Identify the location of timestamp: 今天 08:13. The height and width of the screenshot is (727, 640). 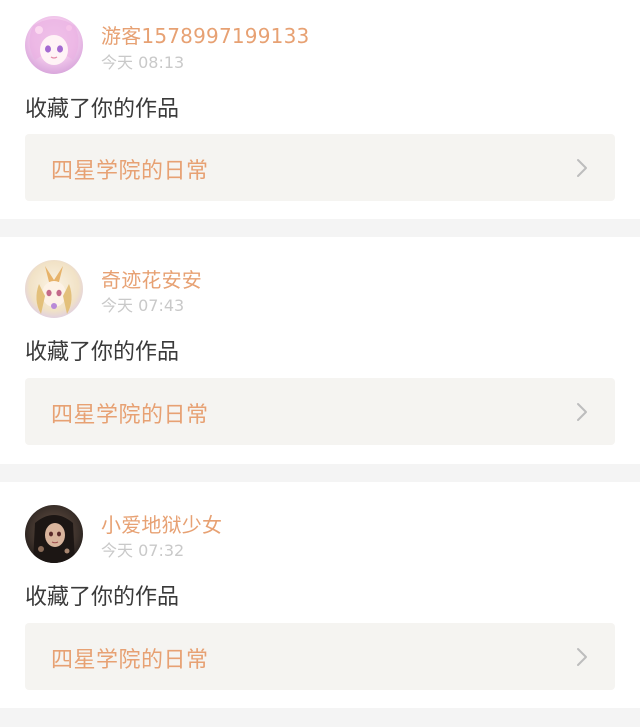
(143, 62).